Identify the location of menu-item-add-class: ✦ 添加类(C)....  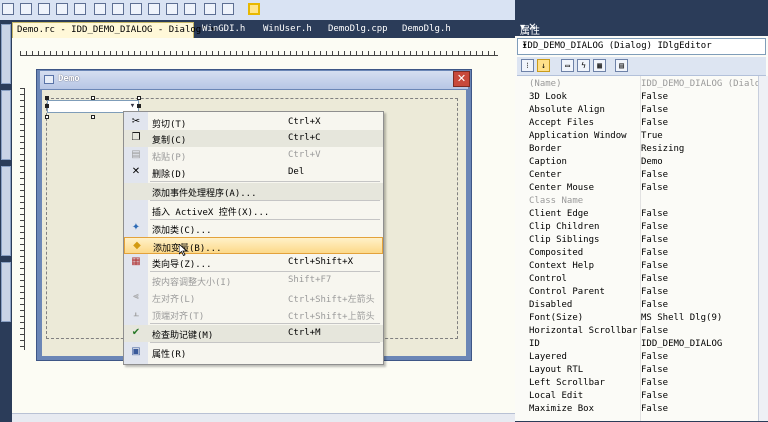
(253, 228).